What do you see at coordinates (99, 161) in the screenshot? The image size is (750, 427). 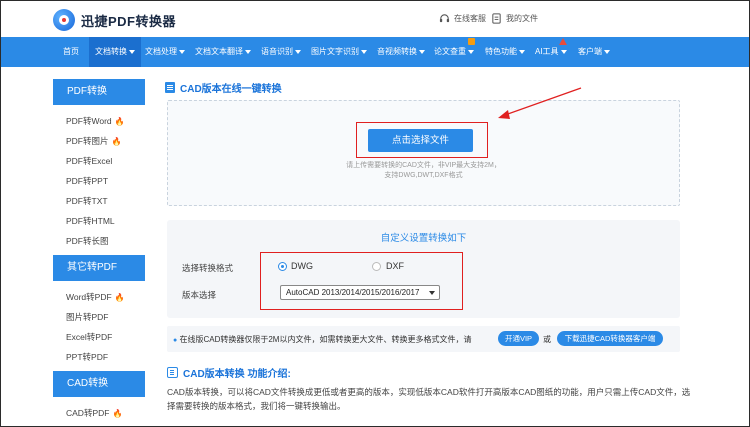 I see `sidebar-item-pdf-to-excel: PDF转Excel` at bounding box center [99, 161].